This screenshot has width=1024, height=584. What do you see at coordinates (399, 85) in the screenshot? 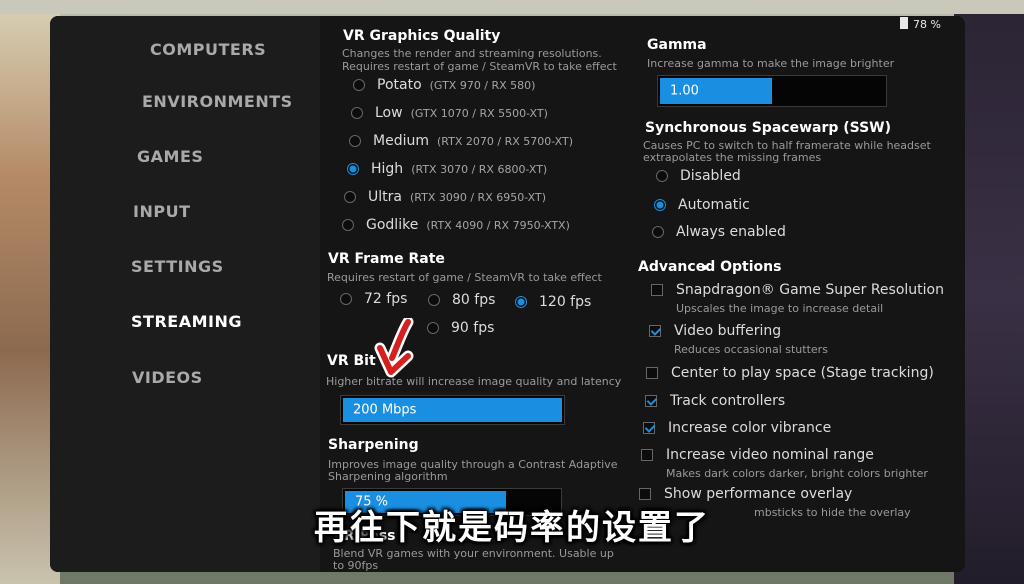
I see `option-label: Potato` at bounding box center [399, 85].